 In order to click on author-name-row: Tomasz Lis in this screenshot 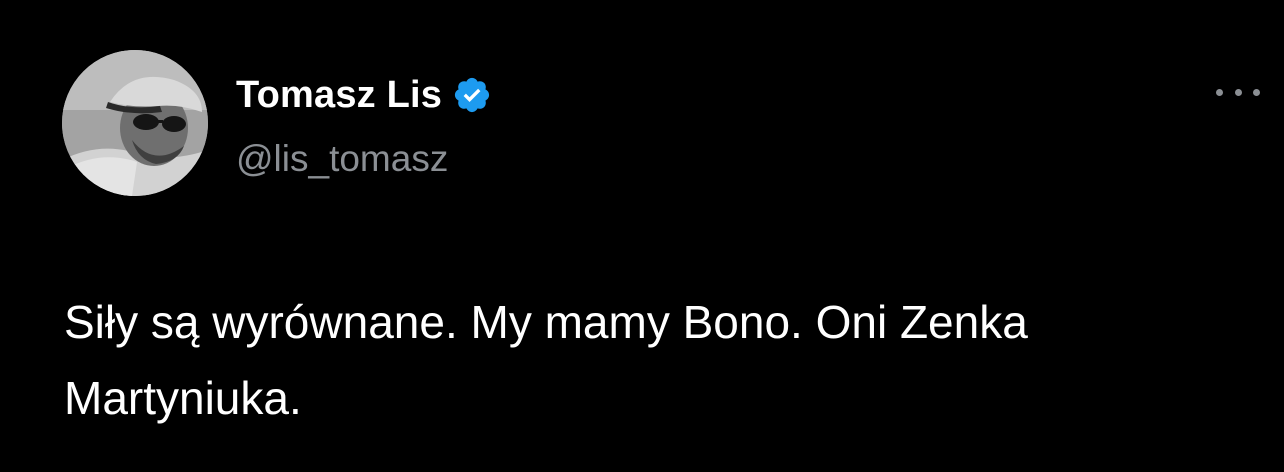, I will do `click(364, 95)`.